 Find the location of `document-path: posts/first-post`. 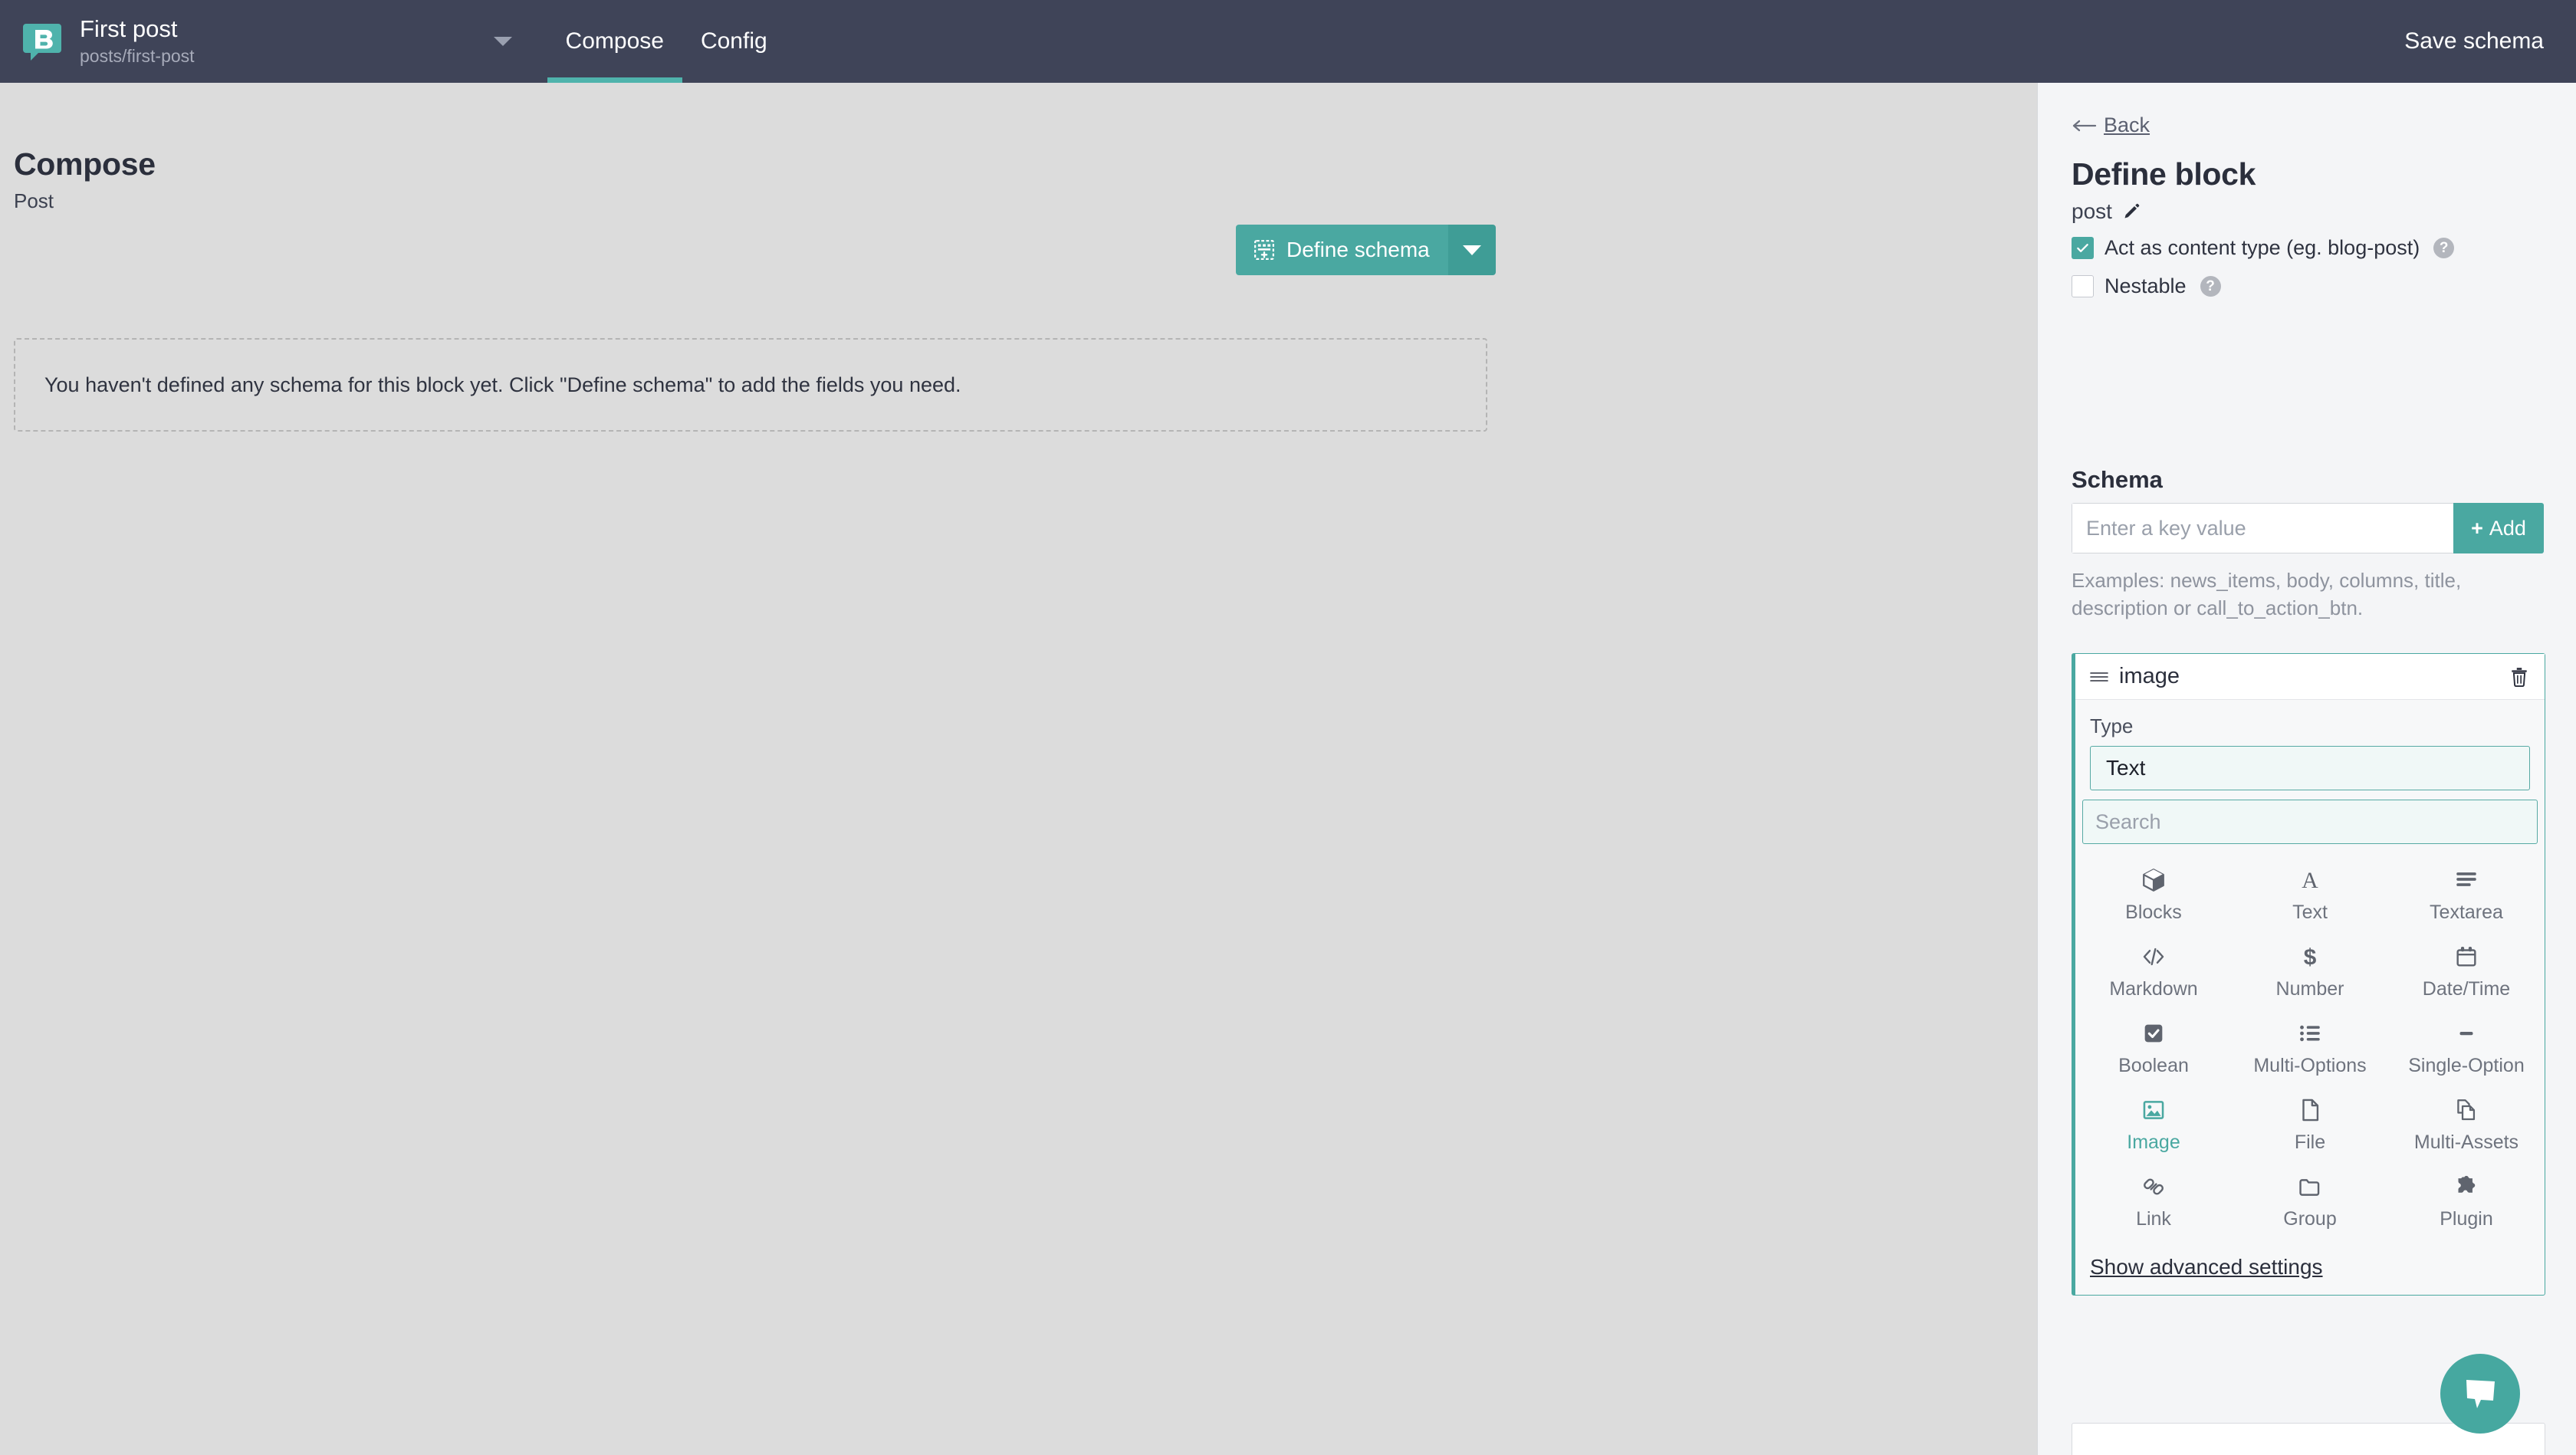

document-path: posts/first-post is located at coordinates (138, 56).